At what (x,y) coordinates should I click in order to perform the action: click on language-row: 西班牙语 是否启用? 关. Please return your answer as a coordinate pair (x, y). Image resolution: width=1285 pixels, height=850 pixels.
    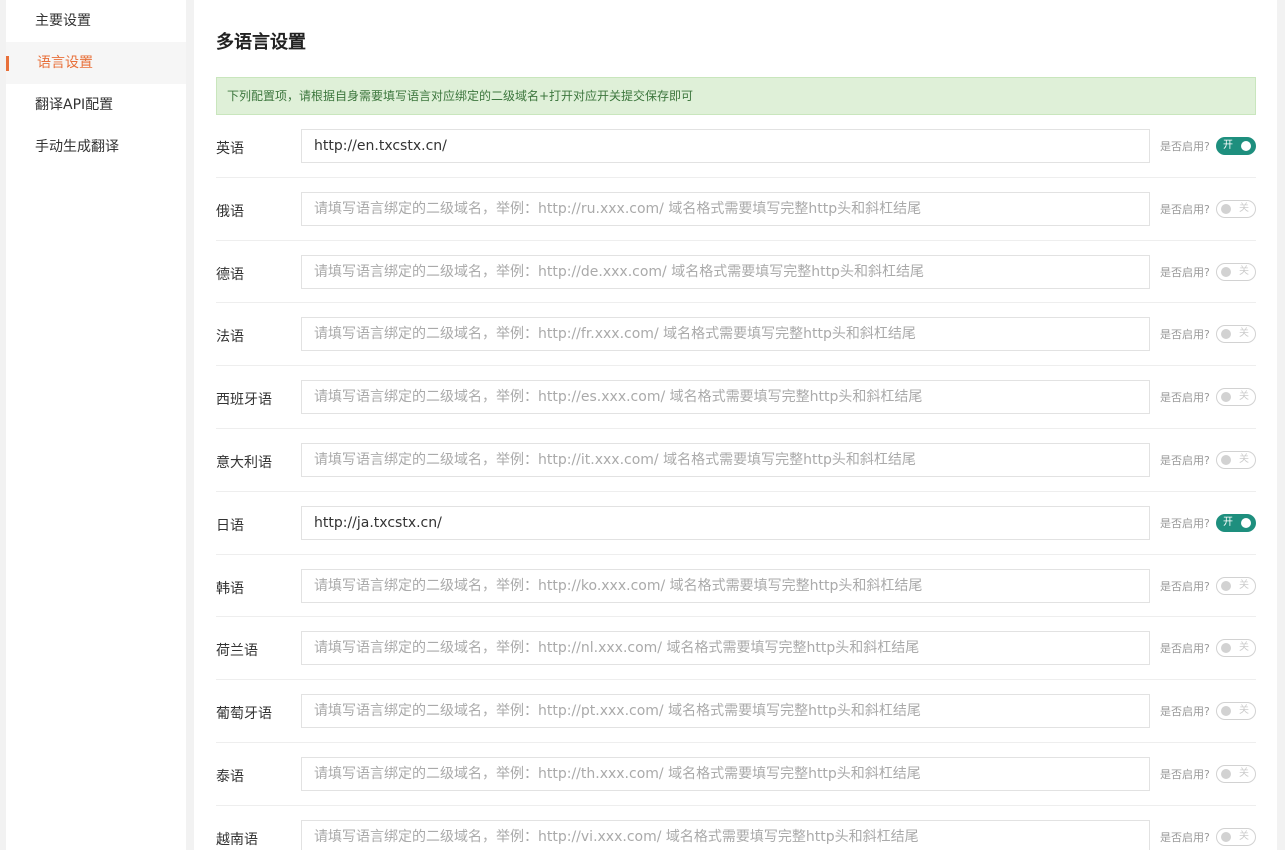
    Looking at the image, I should click on (736, 397).